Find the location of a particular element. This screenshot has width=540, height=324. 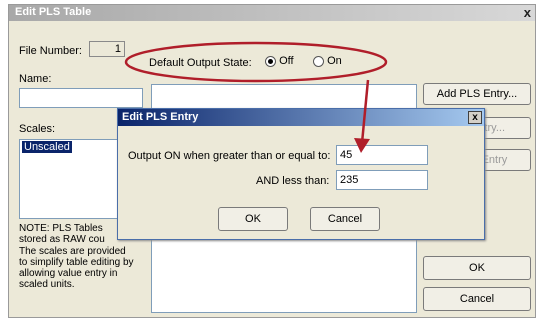

callout-ellipse is located at coordinates (256, 62).